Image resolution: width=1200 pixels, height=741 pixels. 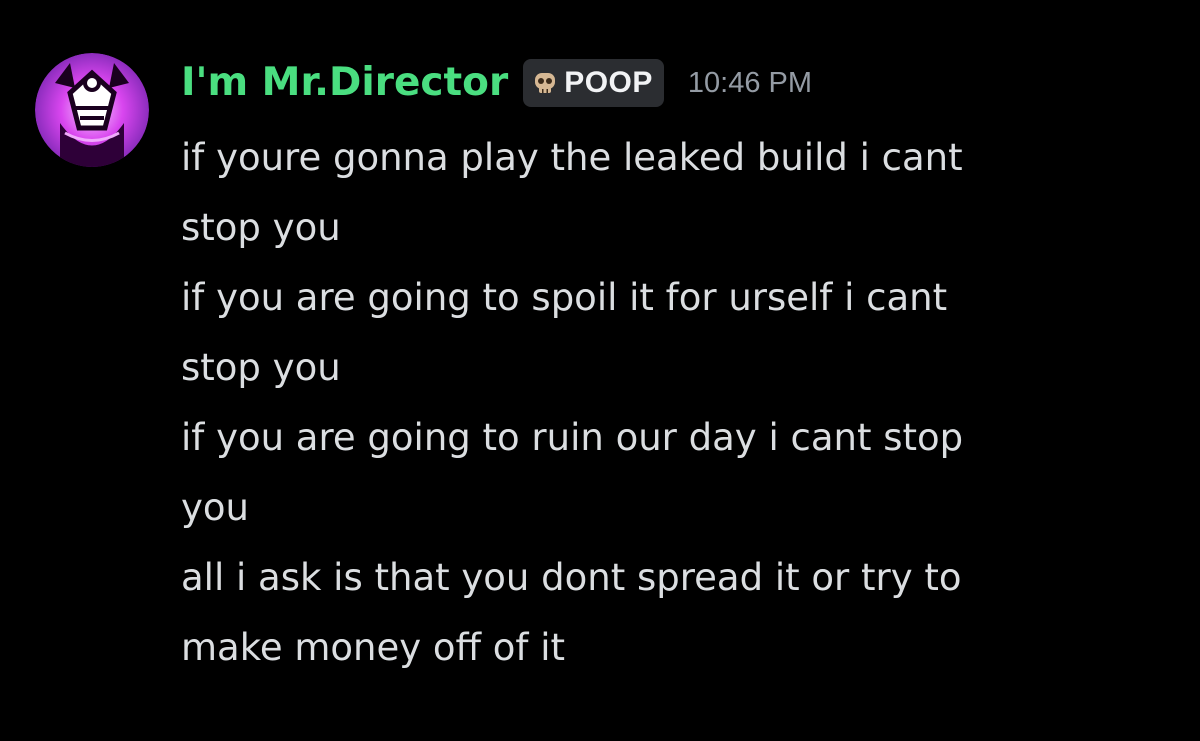 I want to click on avatar-image, so click(x=92, y=110).